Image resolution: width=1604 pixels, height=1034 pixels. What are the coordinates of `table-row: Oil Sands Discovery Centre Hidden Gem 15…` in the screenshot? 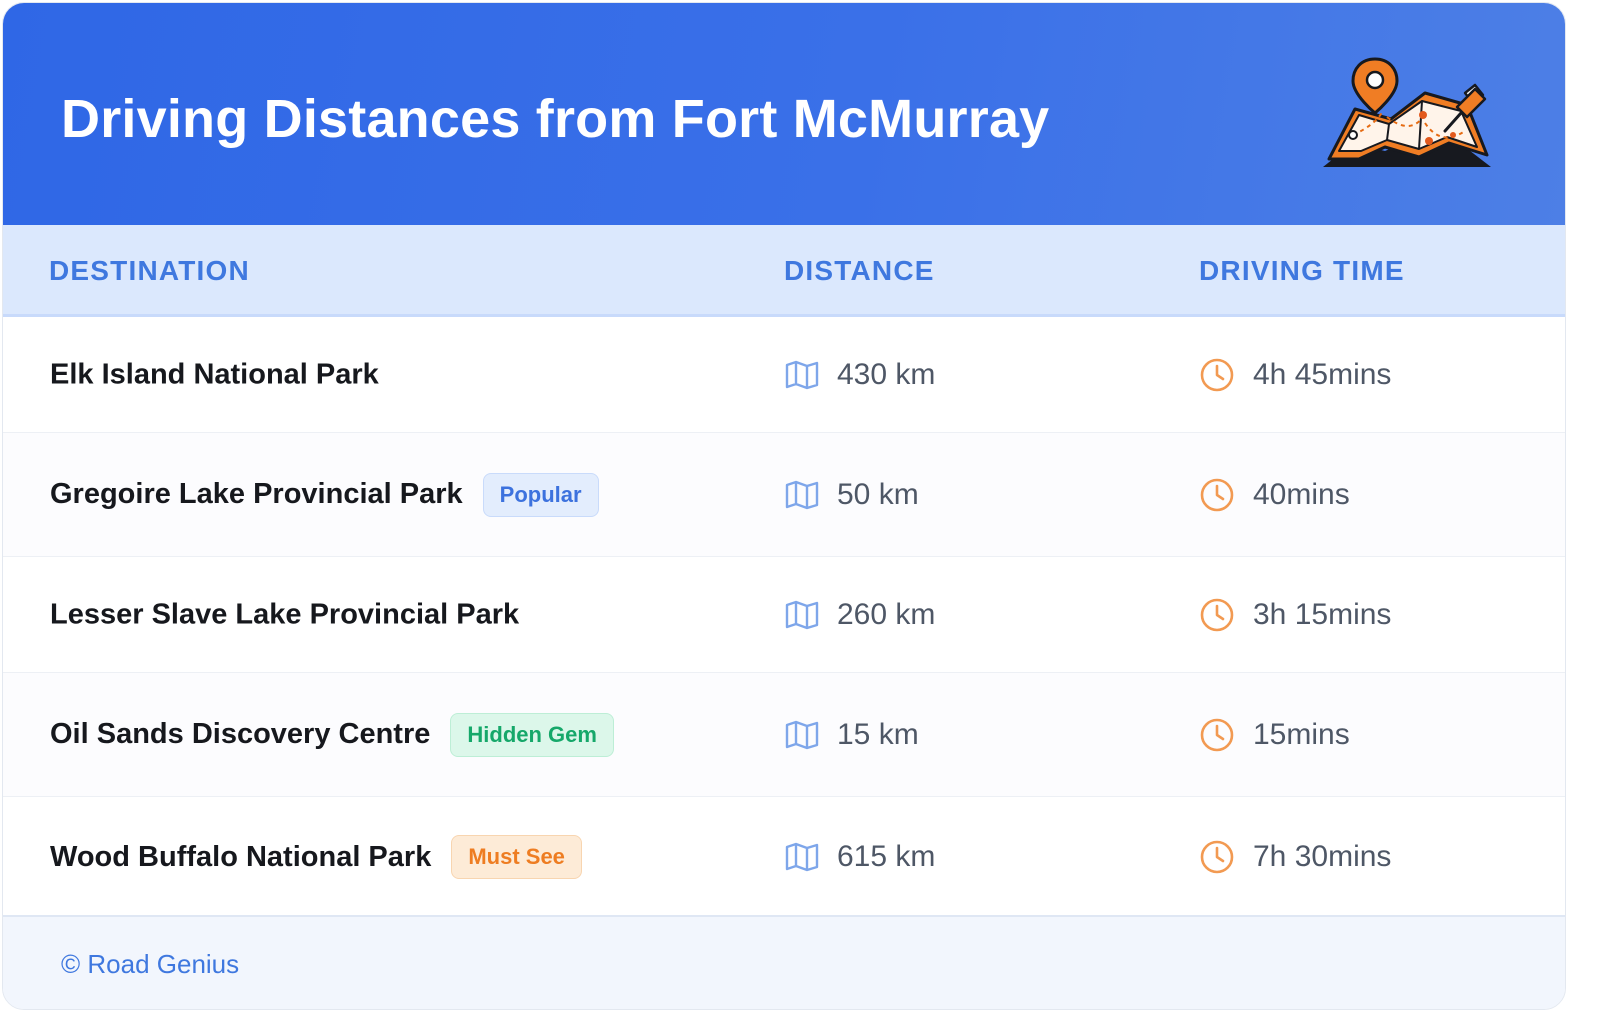 It's located at (784, 735).